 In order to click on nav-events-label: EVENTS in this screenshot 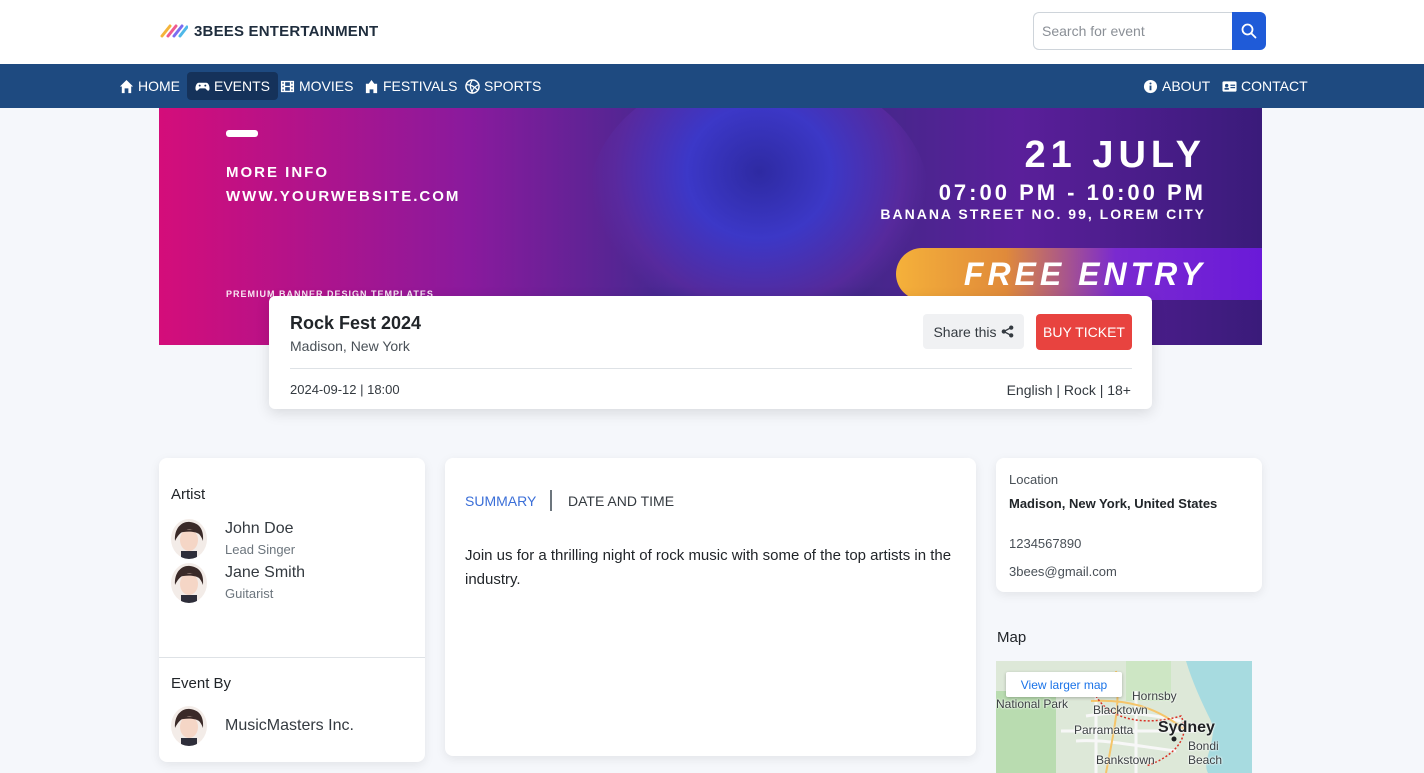, I will do `click(242, 86)`.